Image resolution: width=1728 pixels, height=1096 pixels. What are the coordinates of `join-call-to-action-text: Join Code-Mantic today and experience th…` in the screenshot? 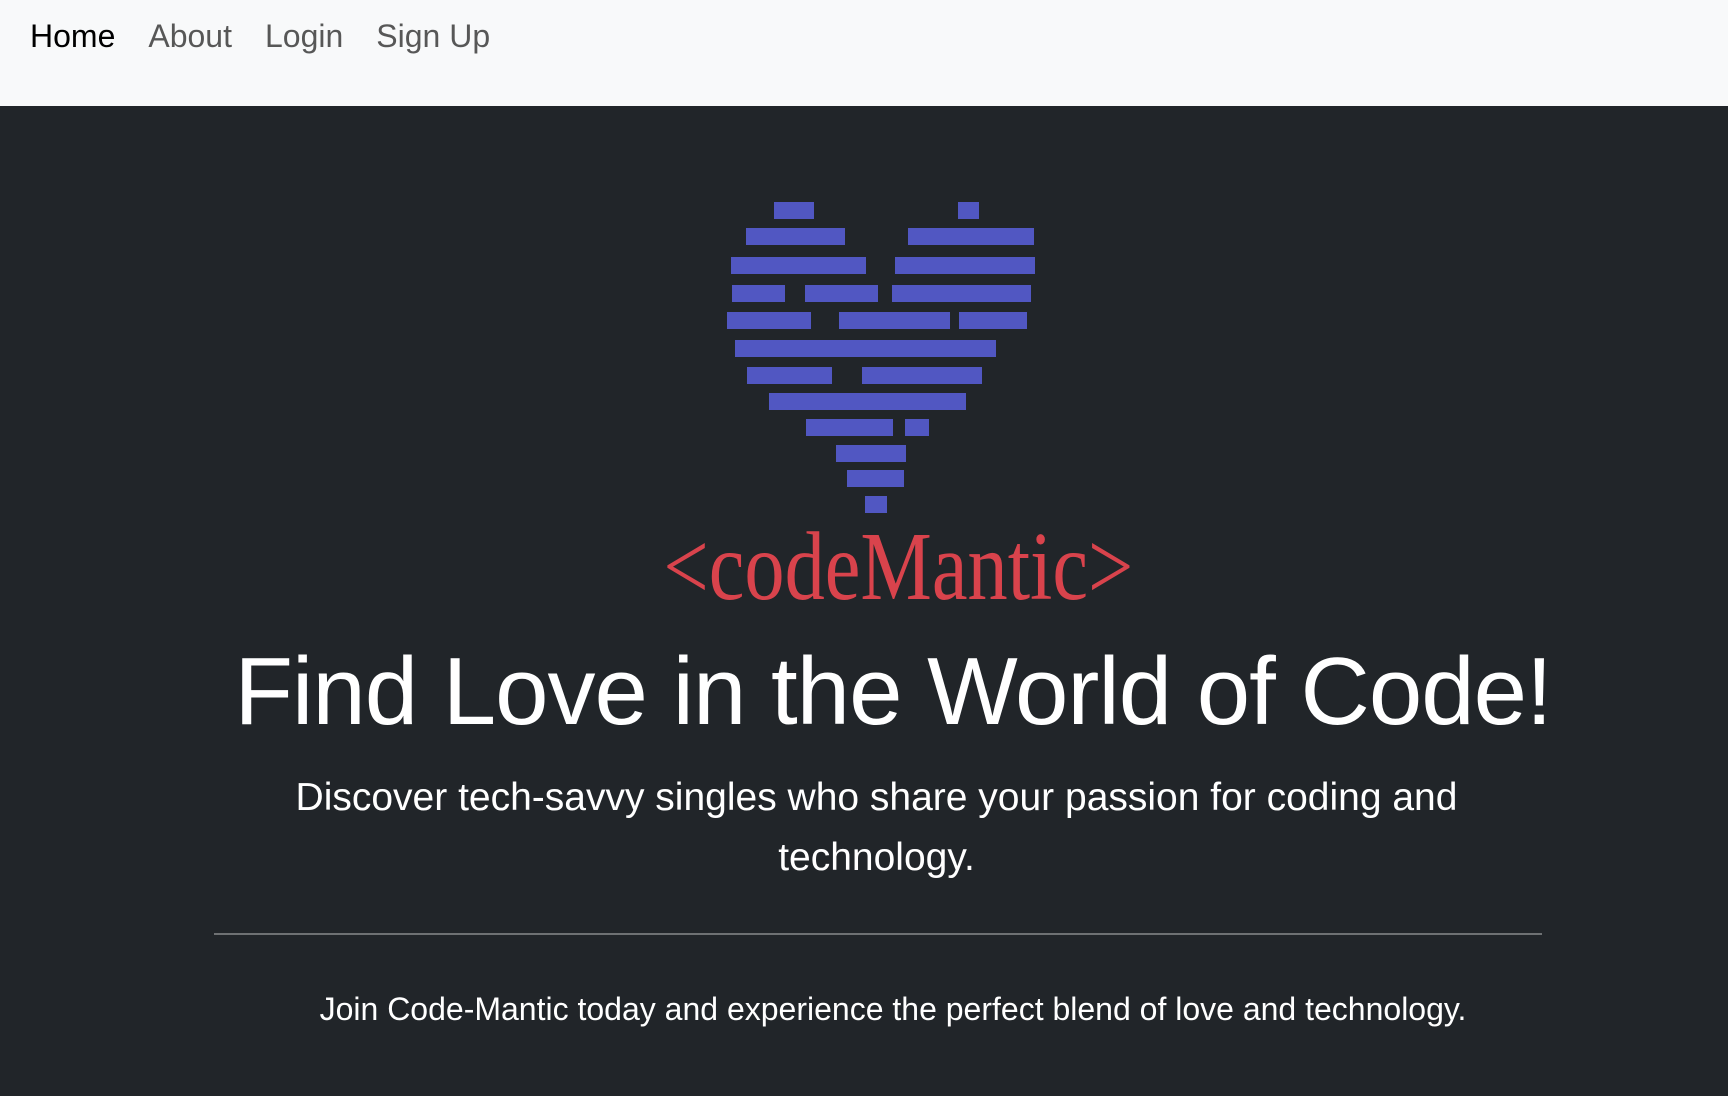 It's located at (893, 1009).